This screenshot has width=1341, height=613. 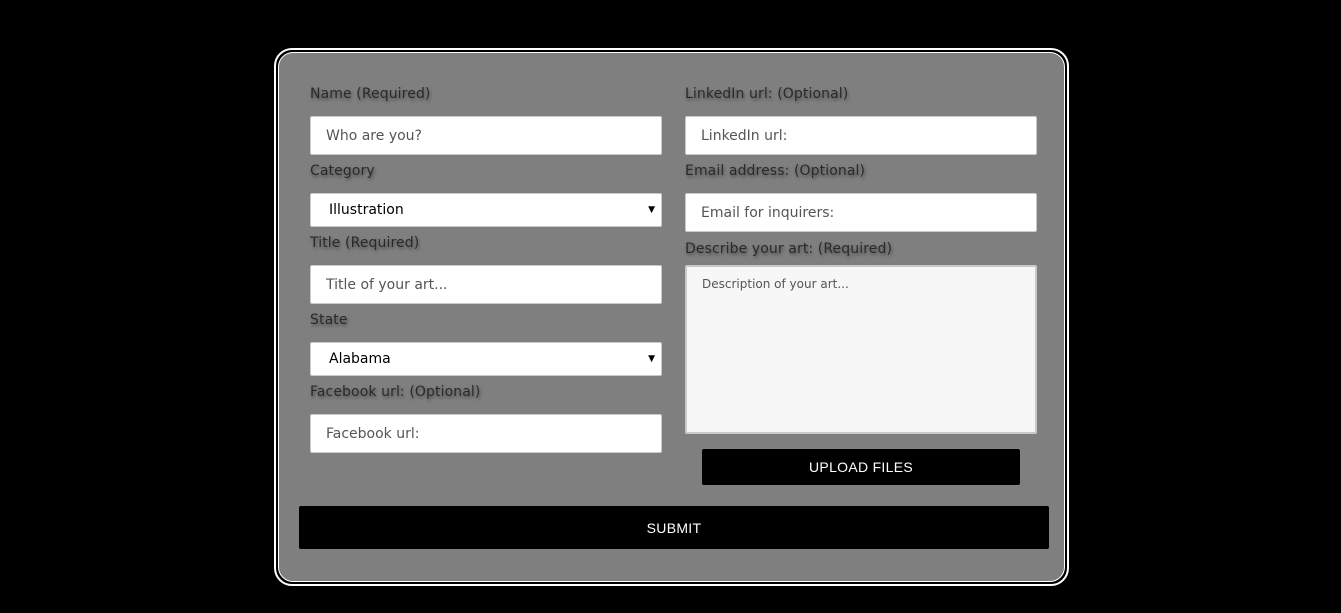 What do you see at coordinates (486, 359) in the screenshot?
I see `state-select: Alabama ▼` at bounding box center [486, 359].